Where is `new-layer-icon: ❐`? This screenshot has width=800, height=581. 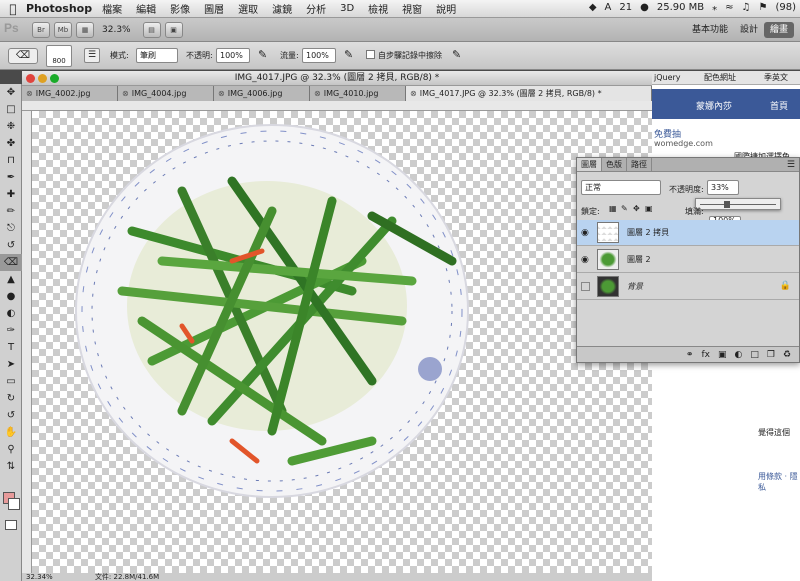 new-layer-icon: ❐ is located at coordinates (771, 355).